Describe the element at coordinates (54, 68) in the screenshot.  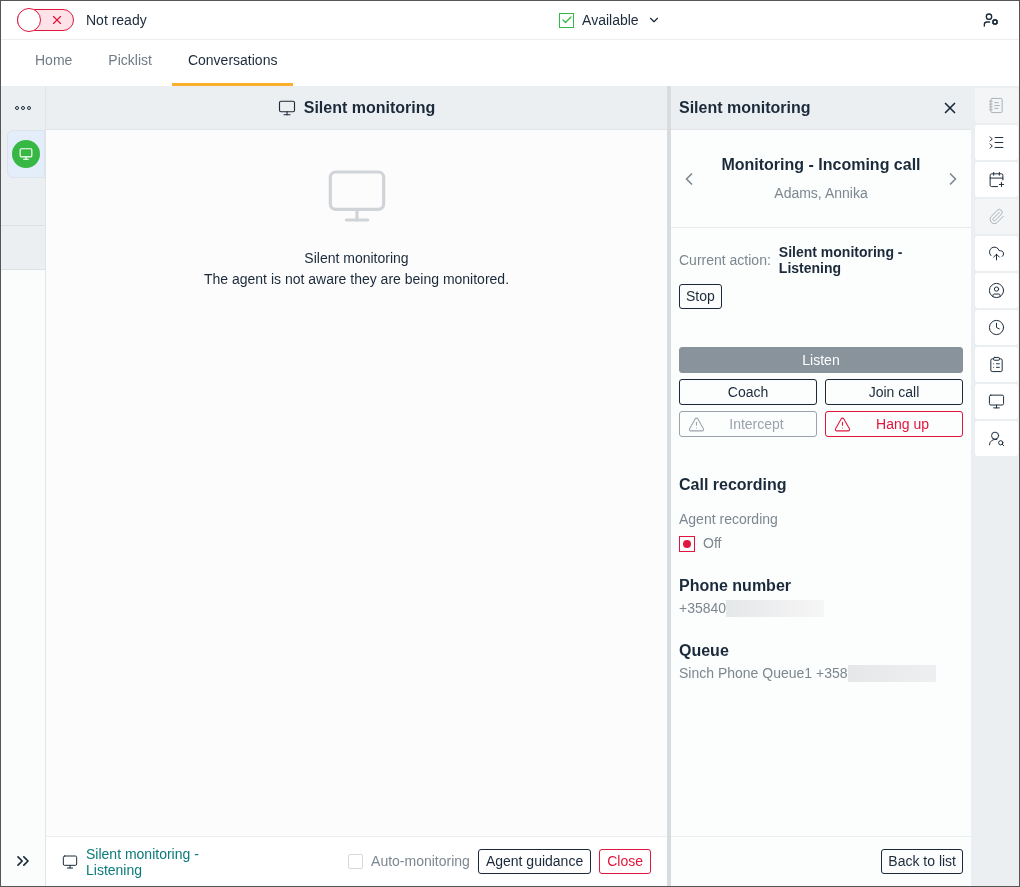
I see `tab: Home` at that location.